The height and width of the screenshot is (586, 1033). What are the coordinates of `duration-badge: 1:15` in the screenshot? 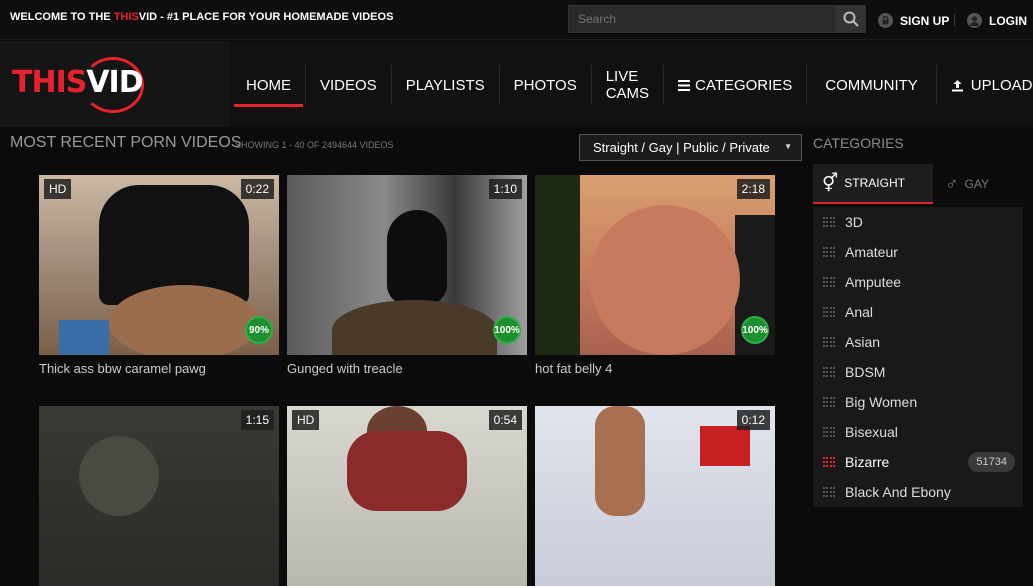 It's located at (257, 420).